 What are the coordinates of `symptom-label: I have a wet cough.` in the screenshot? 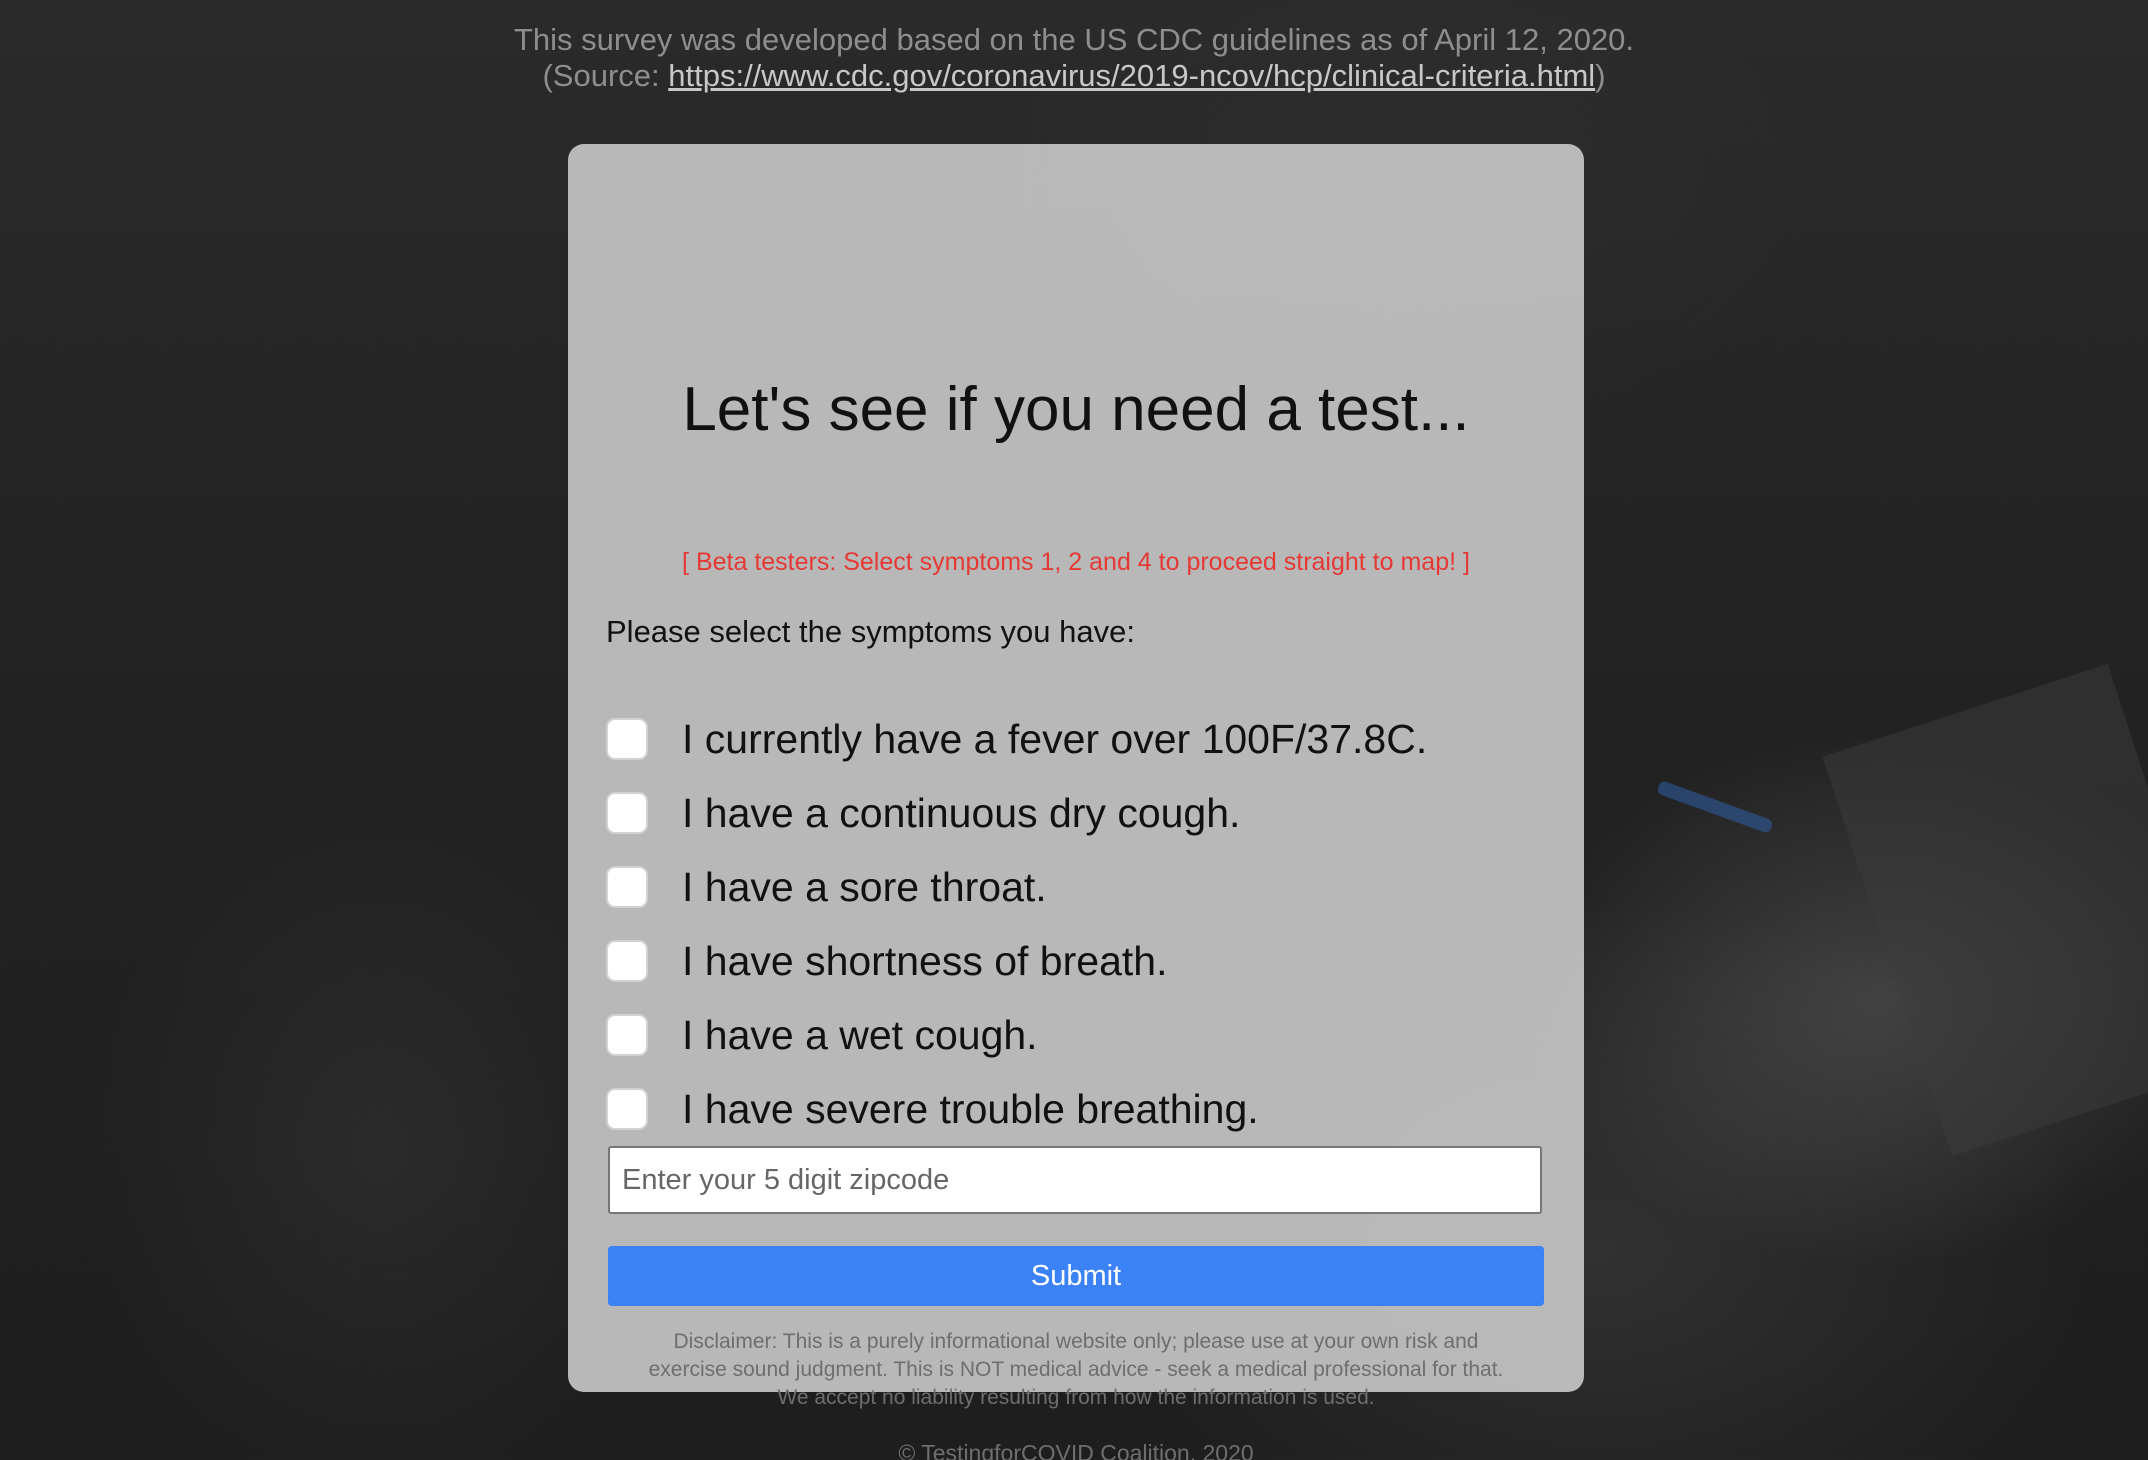 It's located at (860, 1034).